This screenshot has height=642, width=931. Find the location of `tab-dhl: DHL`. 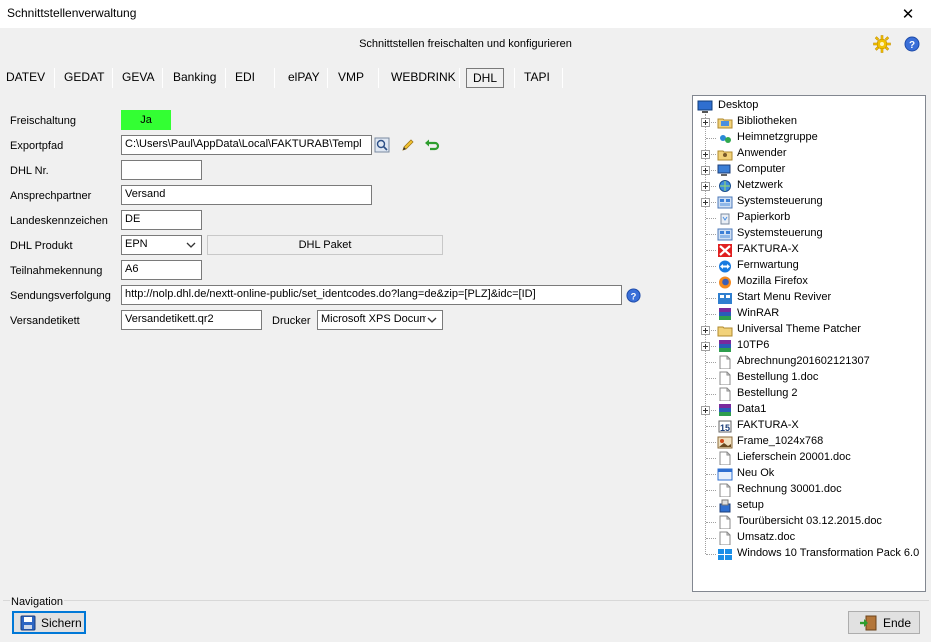

tab-dhl: DHL is located at coordinates (485, 78).